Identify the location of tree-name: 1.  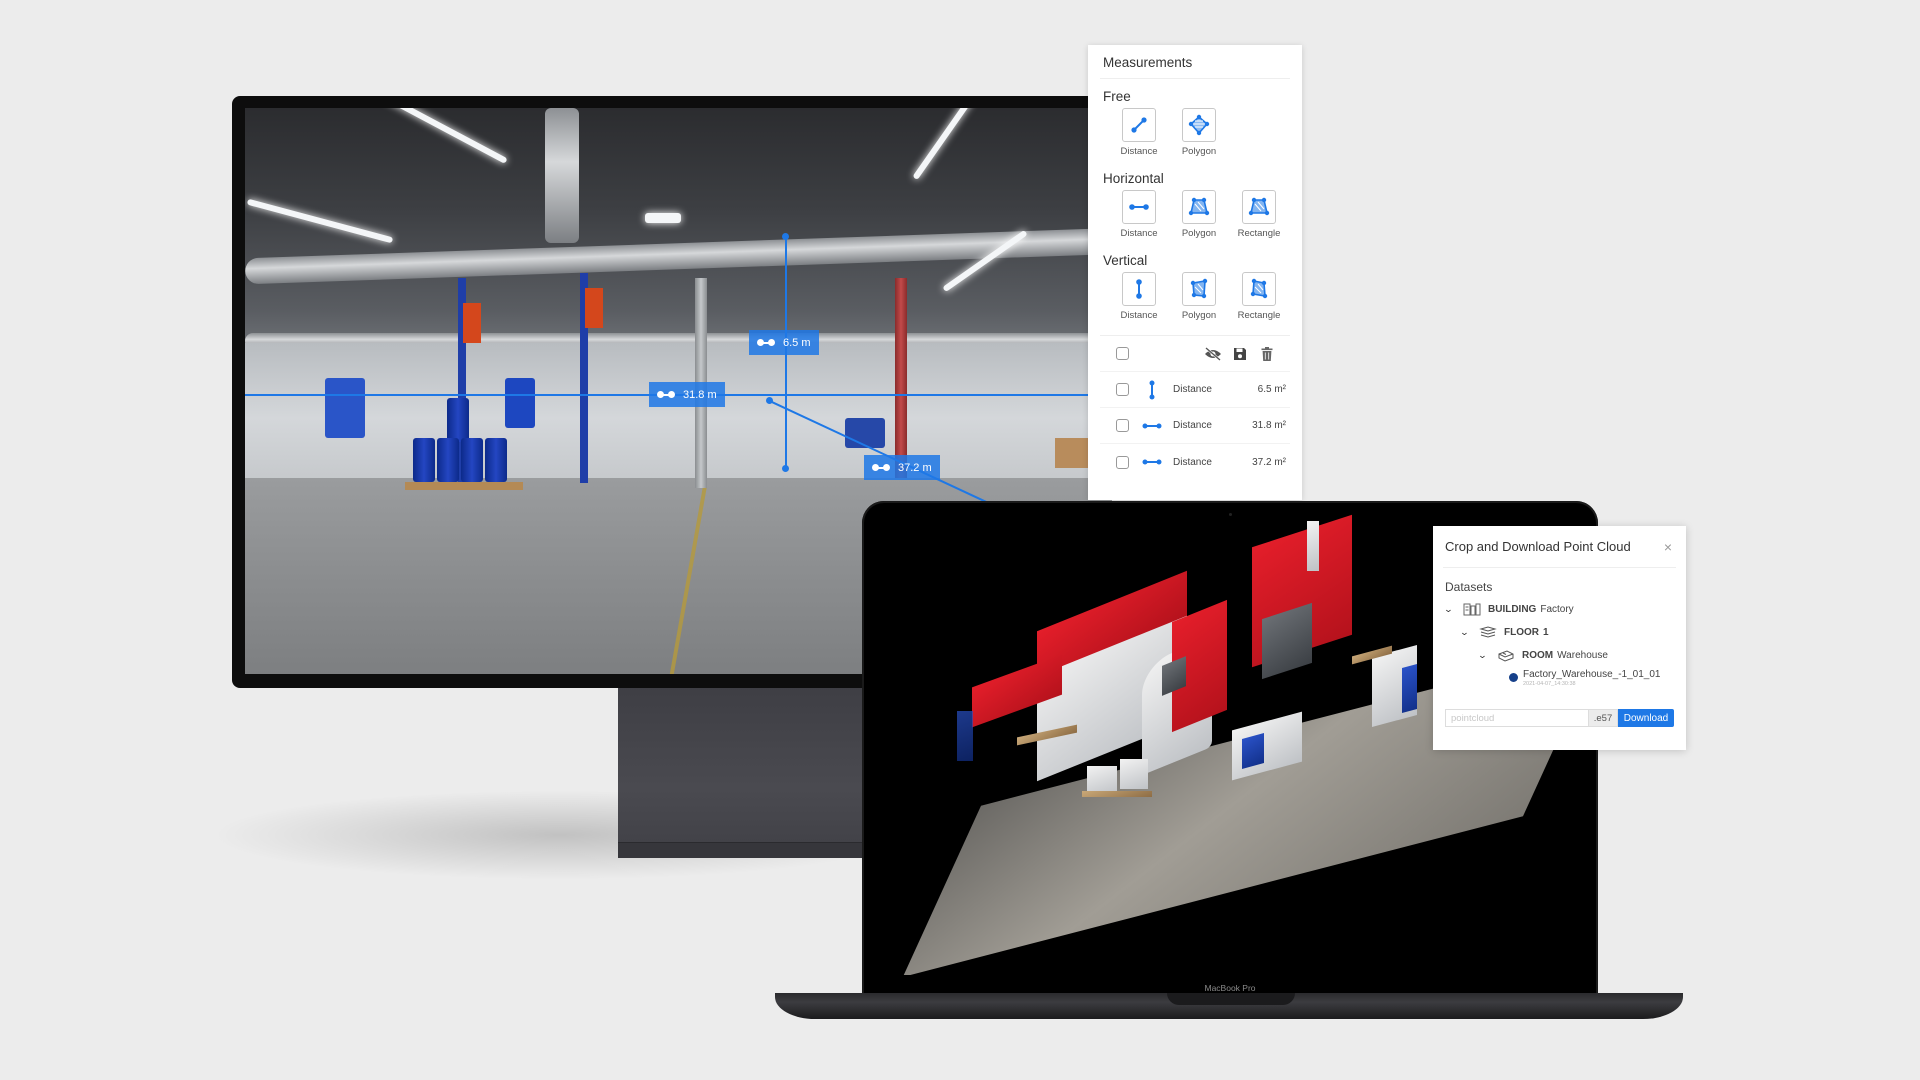
(1546, 632).